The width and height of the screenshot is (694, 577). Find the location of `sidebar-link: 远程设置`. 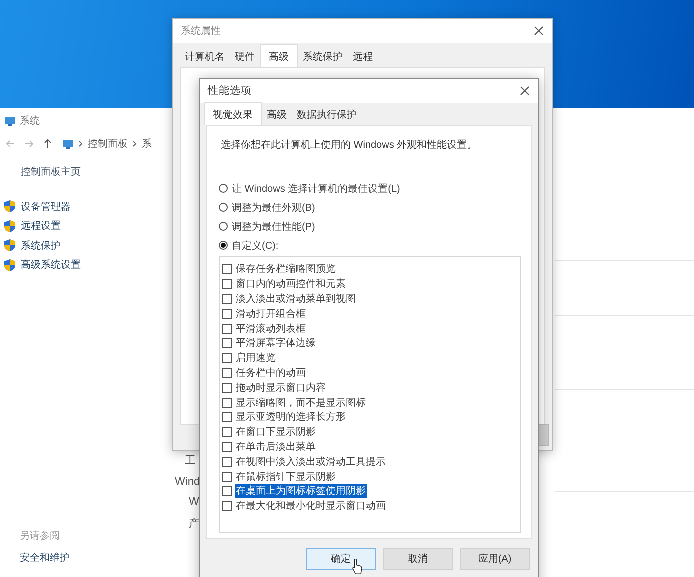

sidebar-link: 远程设置 is located at coordinates (41, 226).